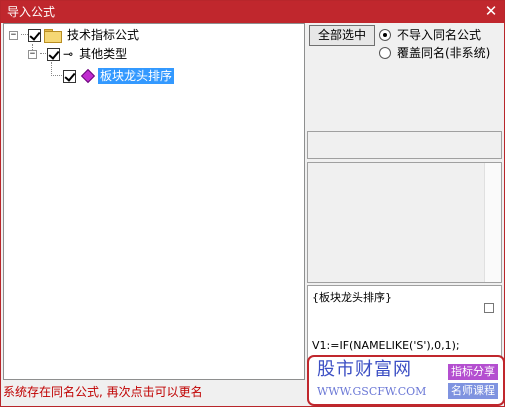 This screenshot has width=505, height=407. What do you see at coordinates (439, 35) in the screenshot?
I see `radio-label: 不导入同名公式` at bounding box center [439, 35].